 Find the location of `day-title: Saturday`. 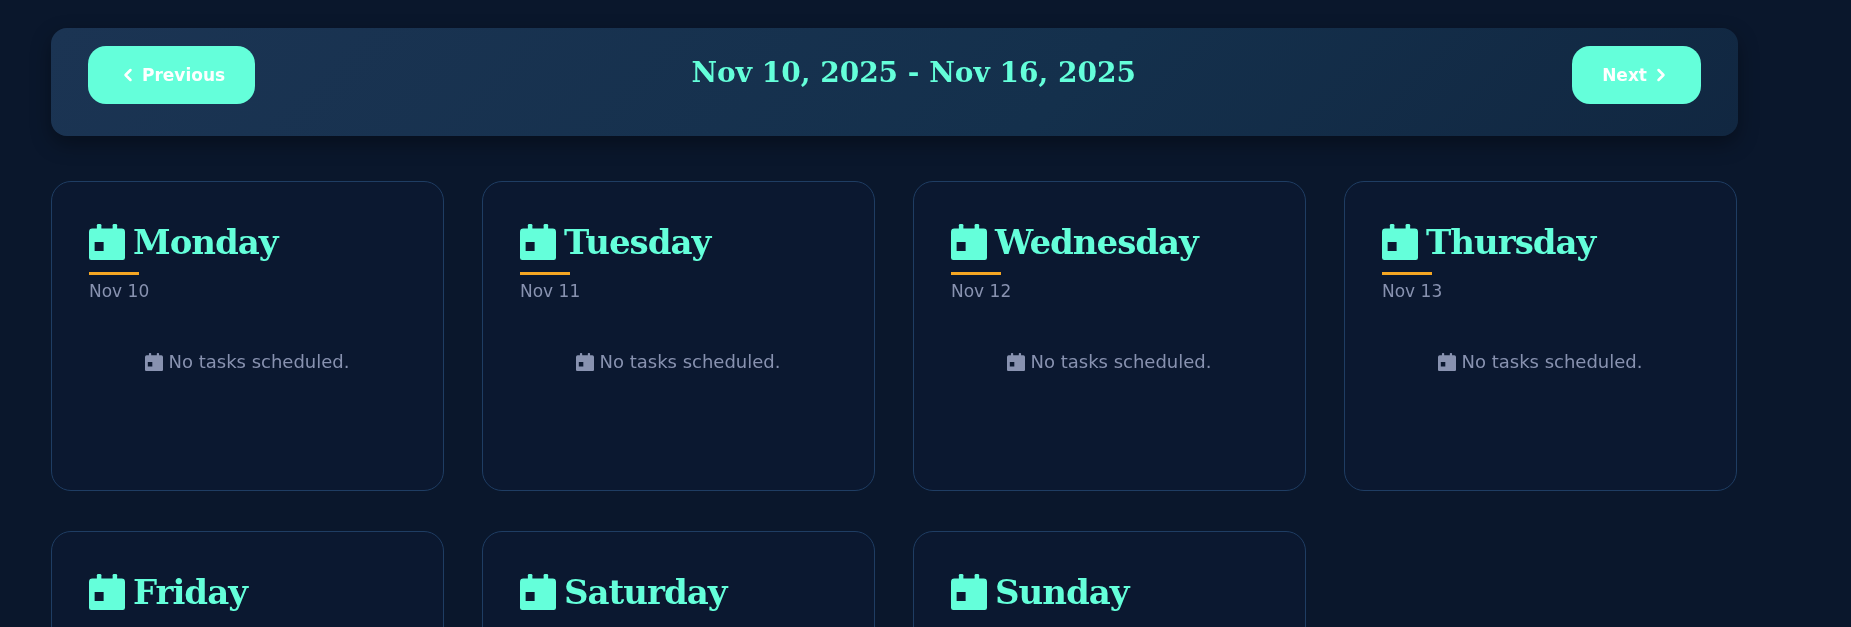

day-title: Saturday is located at coordinates (645, 592).